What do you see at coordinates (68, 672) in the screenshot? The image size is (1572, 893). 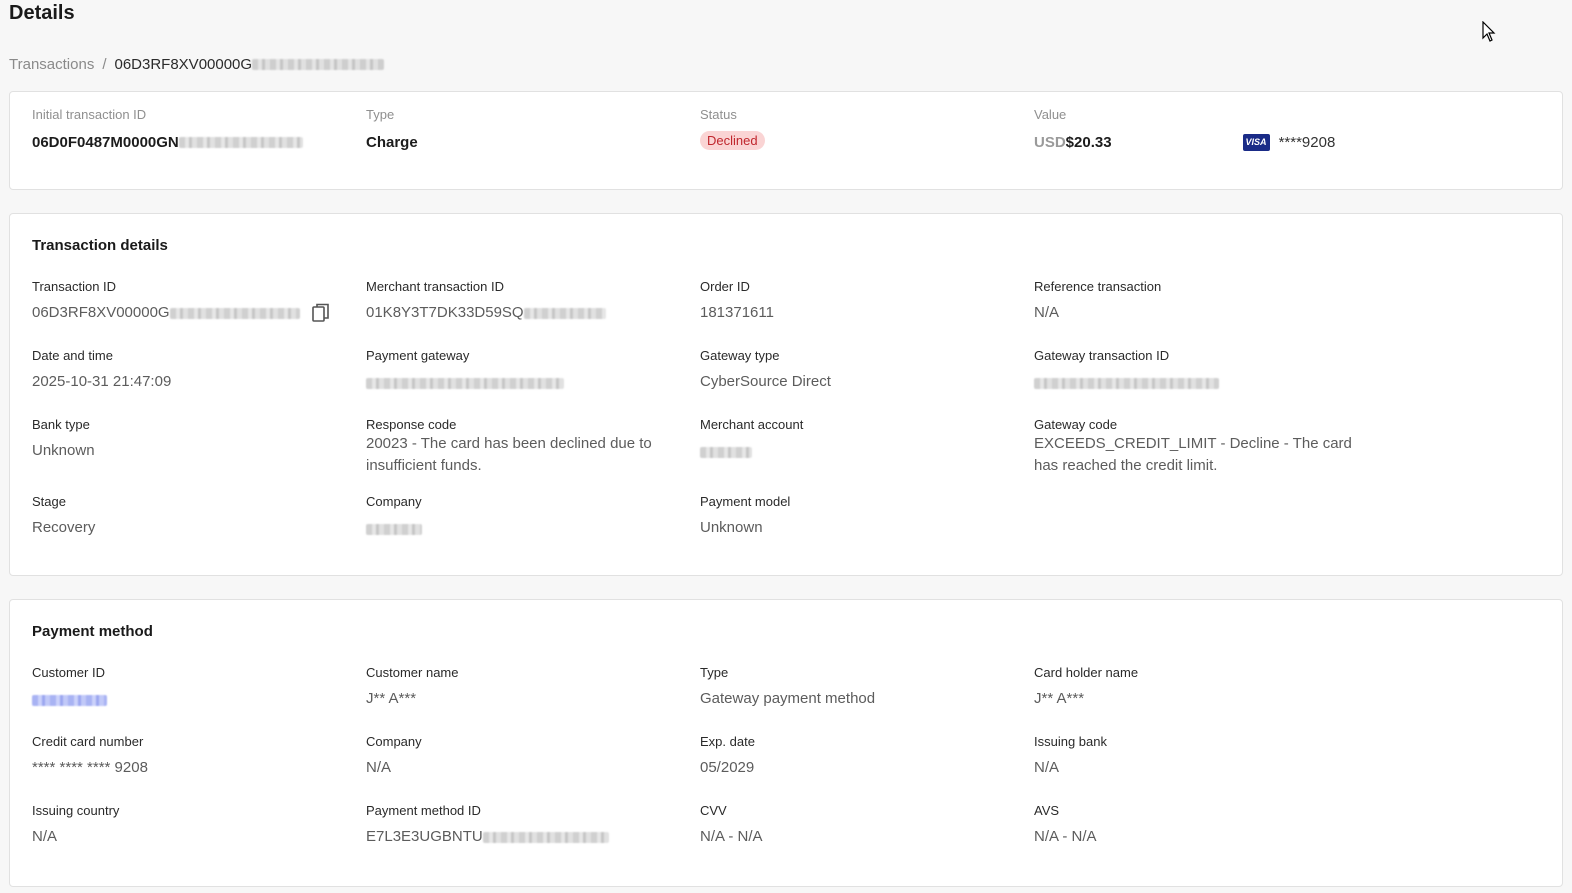 I see `customer-id-label: Customer ID` at bounding box center [68, 672].